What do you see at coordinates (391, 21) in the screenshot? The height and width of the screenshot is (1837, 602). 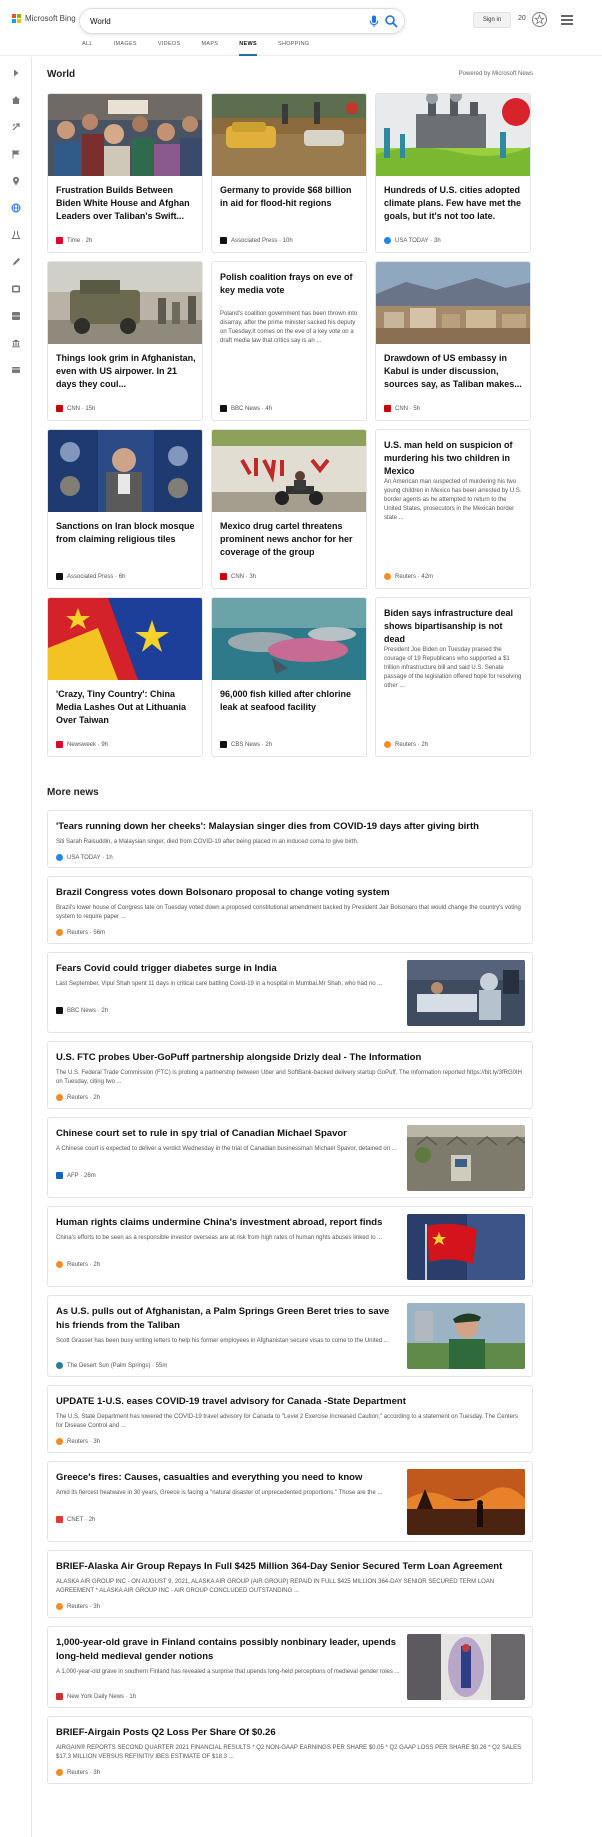 I see `search-icon` at bounding box center [391, 21].